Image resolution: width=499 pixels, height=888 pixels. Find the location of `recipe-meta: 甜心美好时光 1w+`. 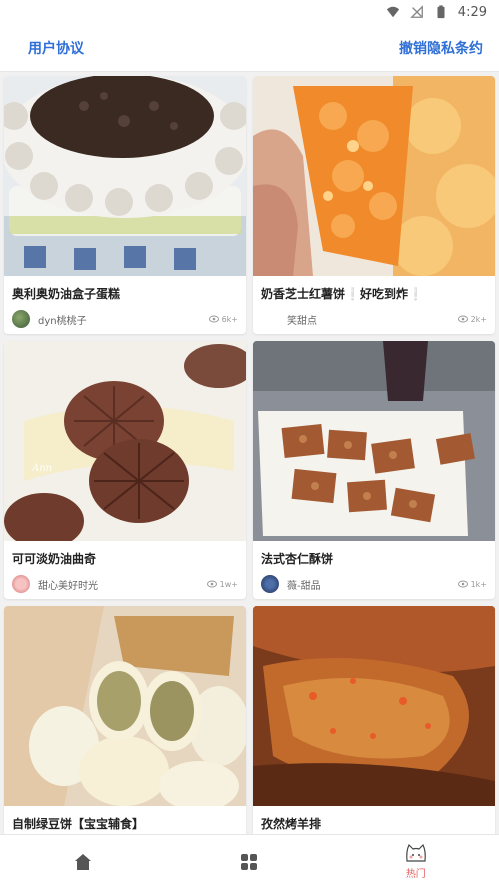

recipe-meta: 甜心美好时光 1w+ is located at coordinates (125, 584).